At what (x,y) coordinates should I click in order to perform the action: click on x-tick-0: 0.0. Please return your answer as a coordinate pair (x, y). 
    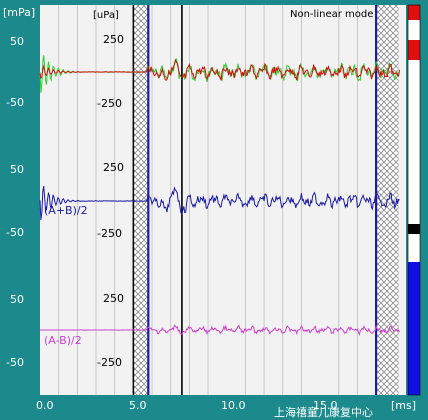
    Looking at the image, I should click on (45, 405).